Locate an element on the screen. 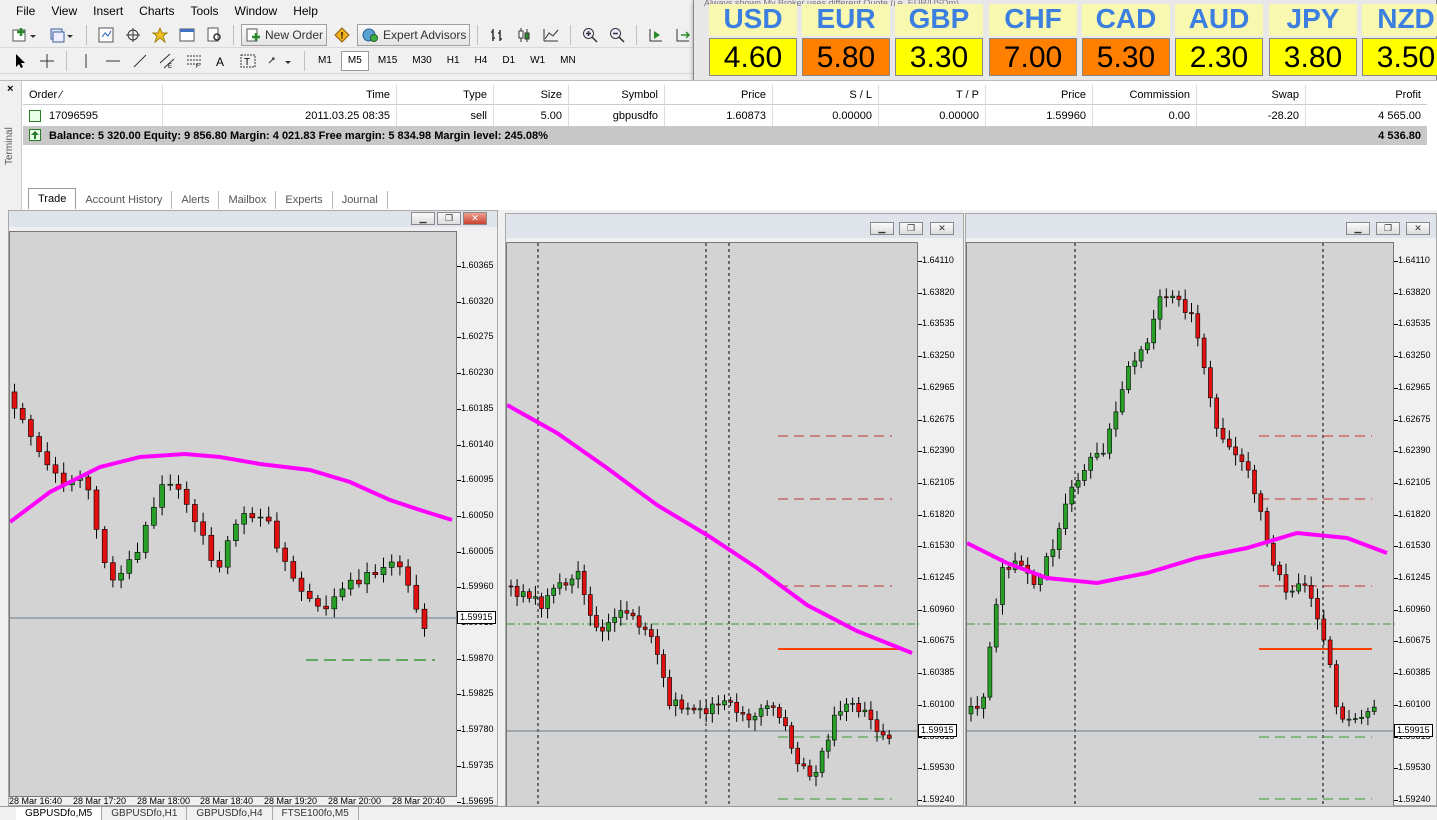 The height and width of the screenshot is (820, 1437). arrows-icon is located at coordinates (280, 61).